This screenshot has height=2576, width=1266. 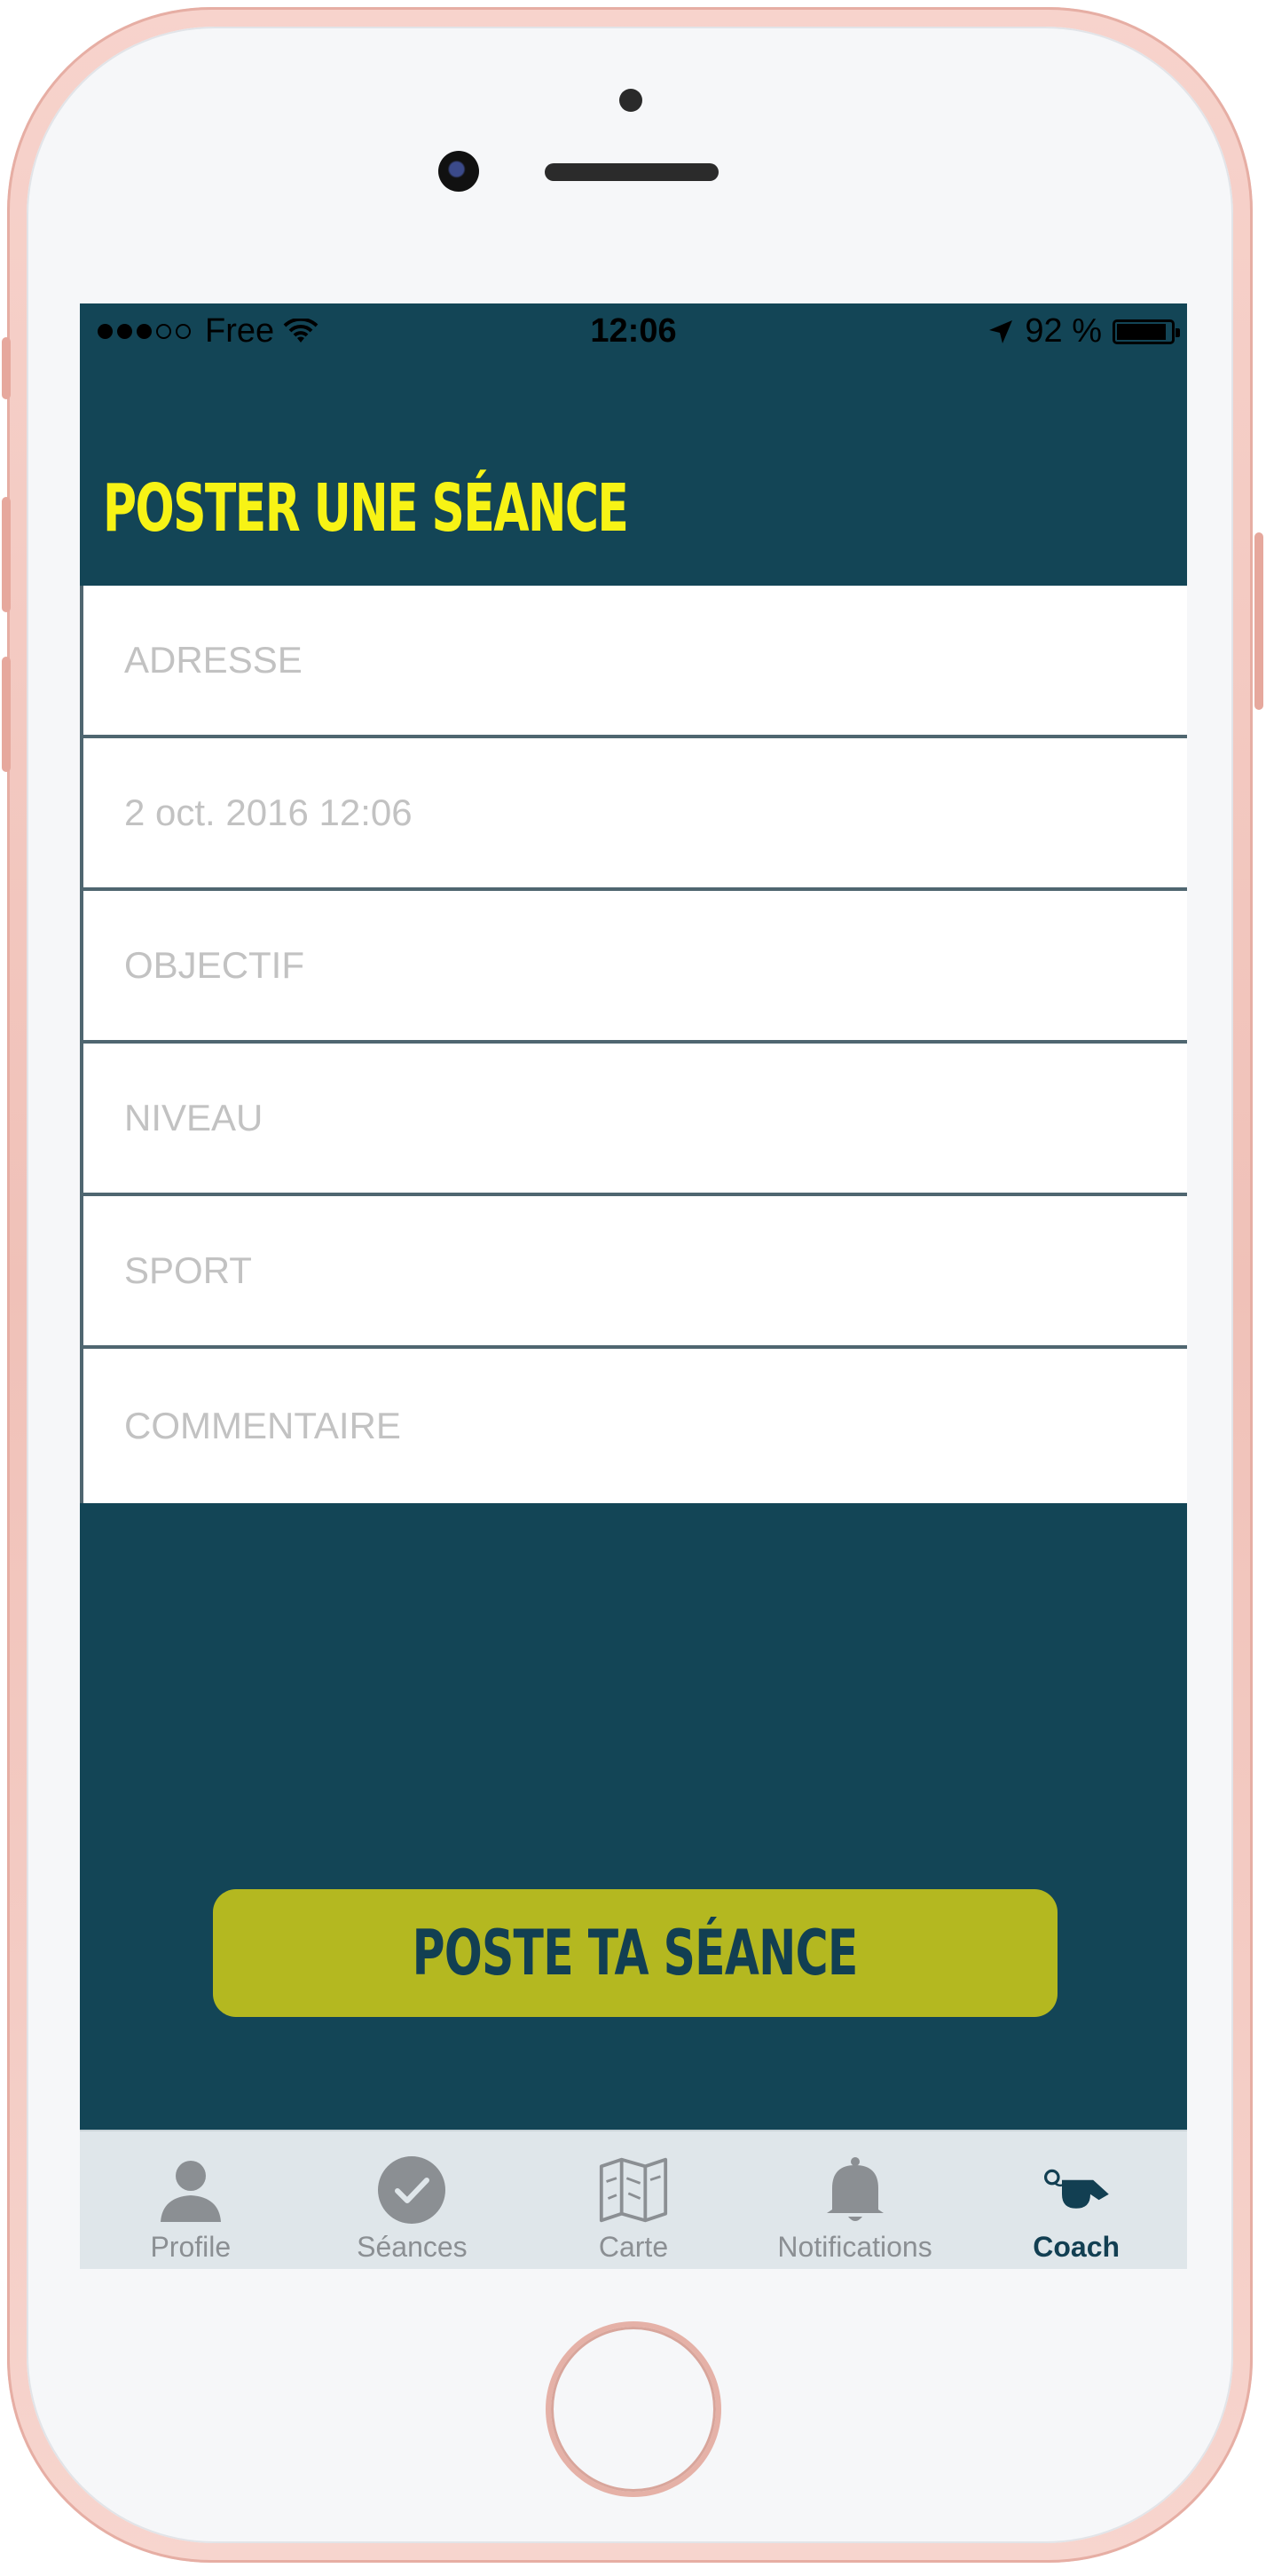 I want to click on status-bar: Free 12:06 92 %, so click(x=633, y=334).